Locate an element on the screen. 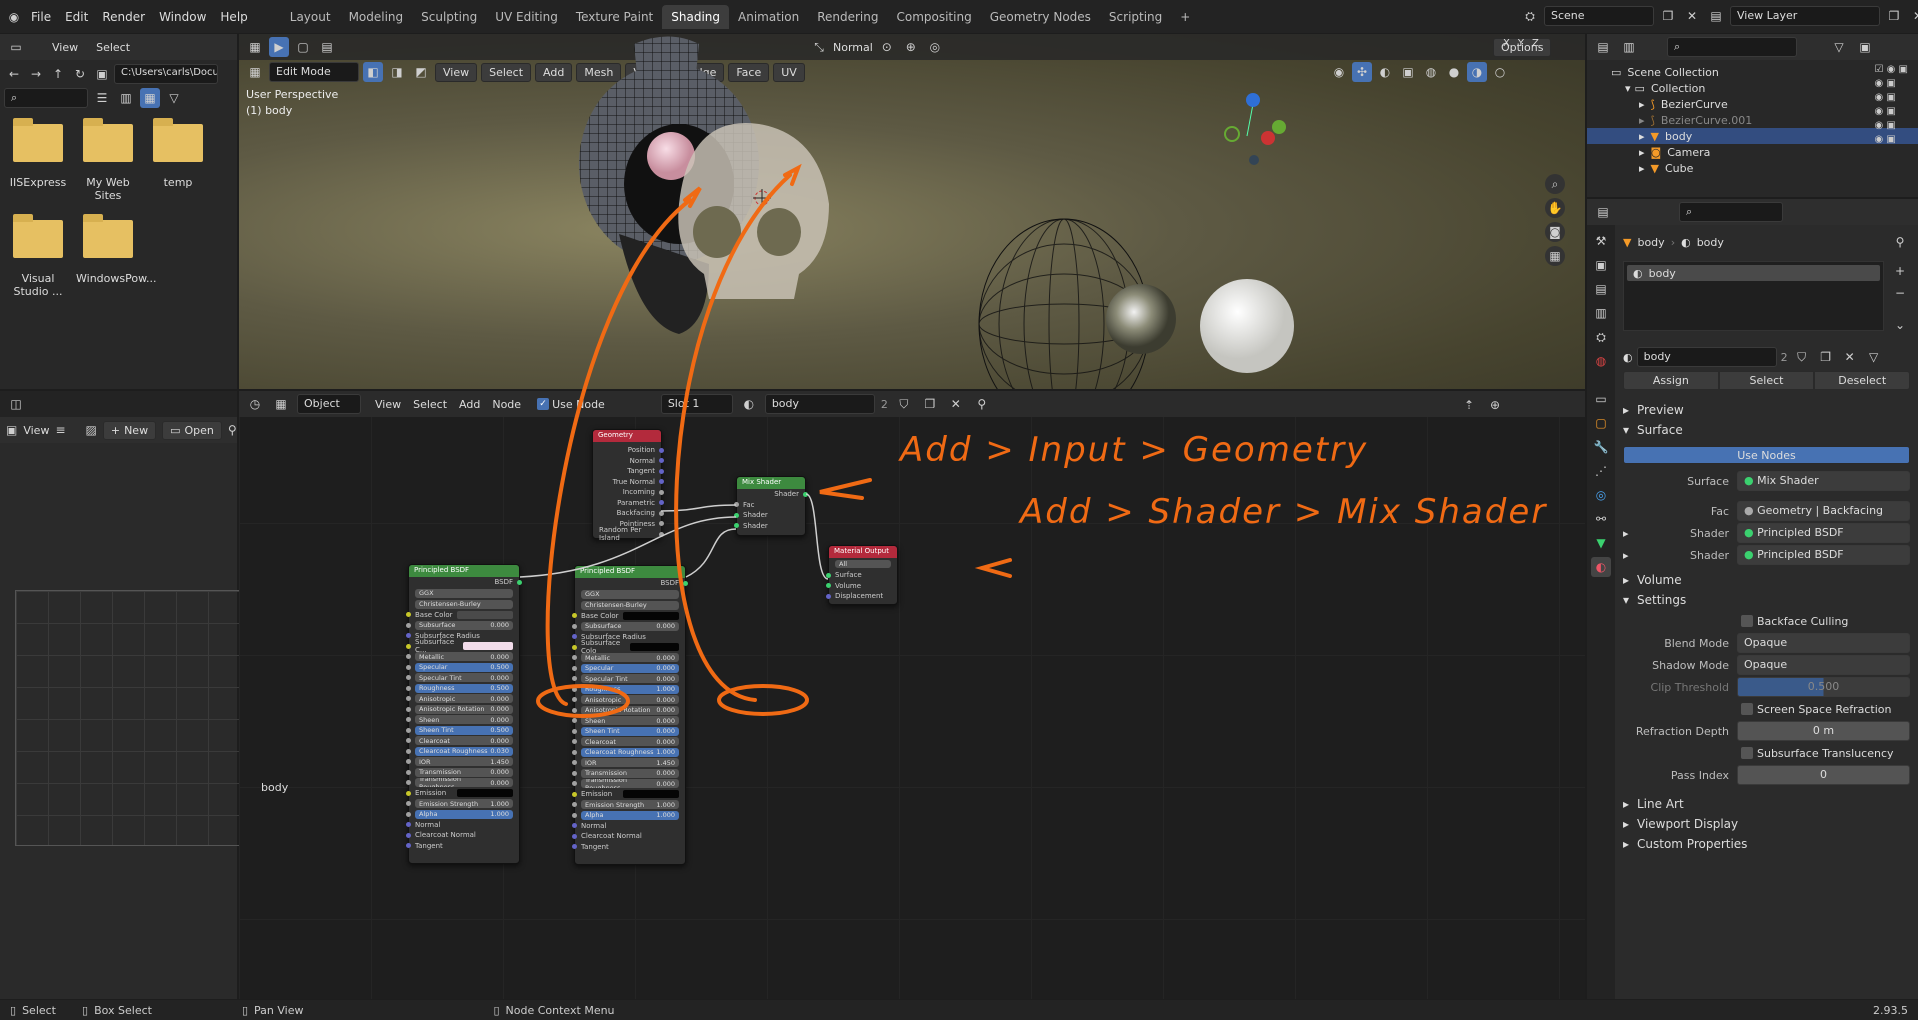 The width and height of the screenshot is (1918, 1020). bsdf-value-slider: Transmission 0.000 is located at coordinates (630, 773).